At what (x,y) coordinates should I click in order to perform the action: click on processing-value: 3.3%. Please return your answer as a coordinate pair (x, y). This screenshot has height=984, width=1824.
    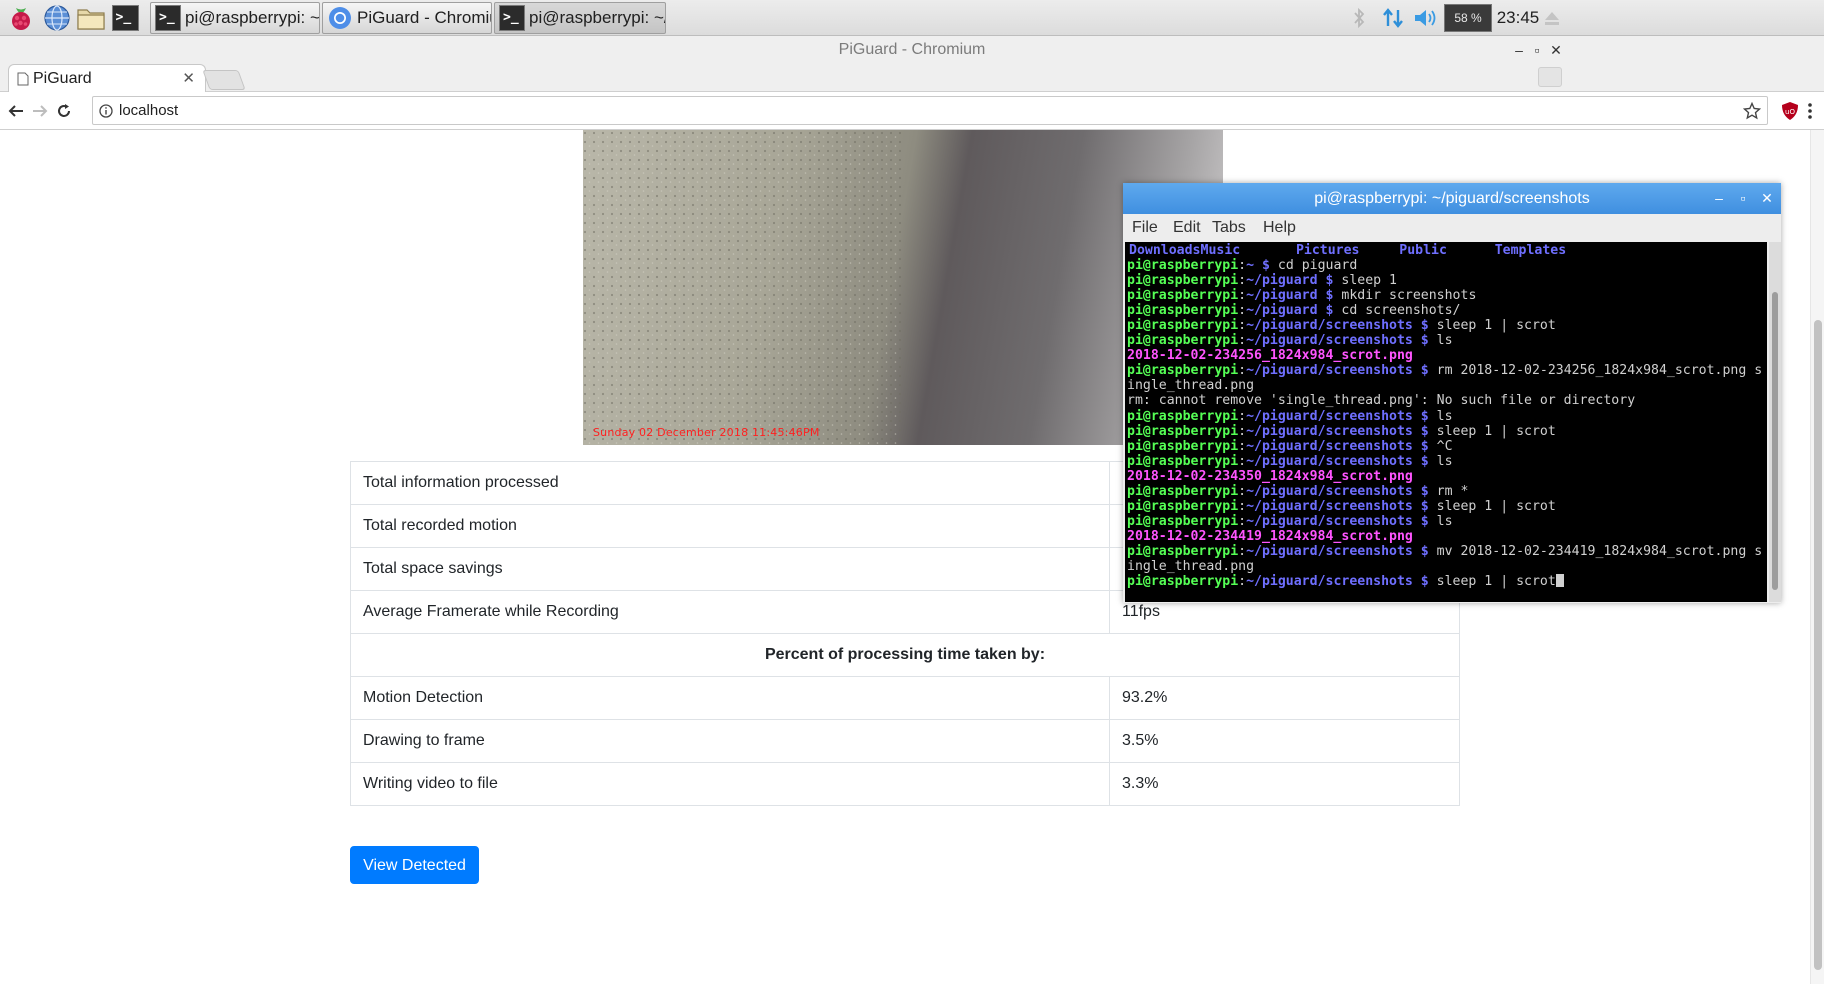
    Looking at the image, I should click on (1284, 784).